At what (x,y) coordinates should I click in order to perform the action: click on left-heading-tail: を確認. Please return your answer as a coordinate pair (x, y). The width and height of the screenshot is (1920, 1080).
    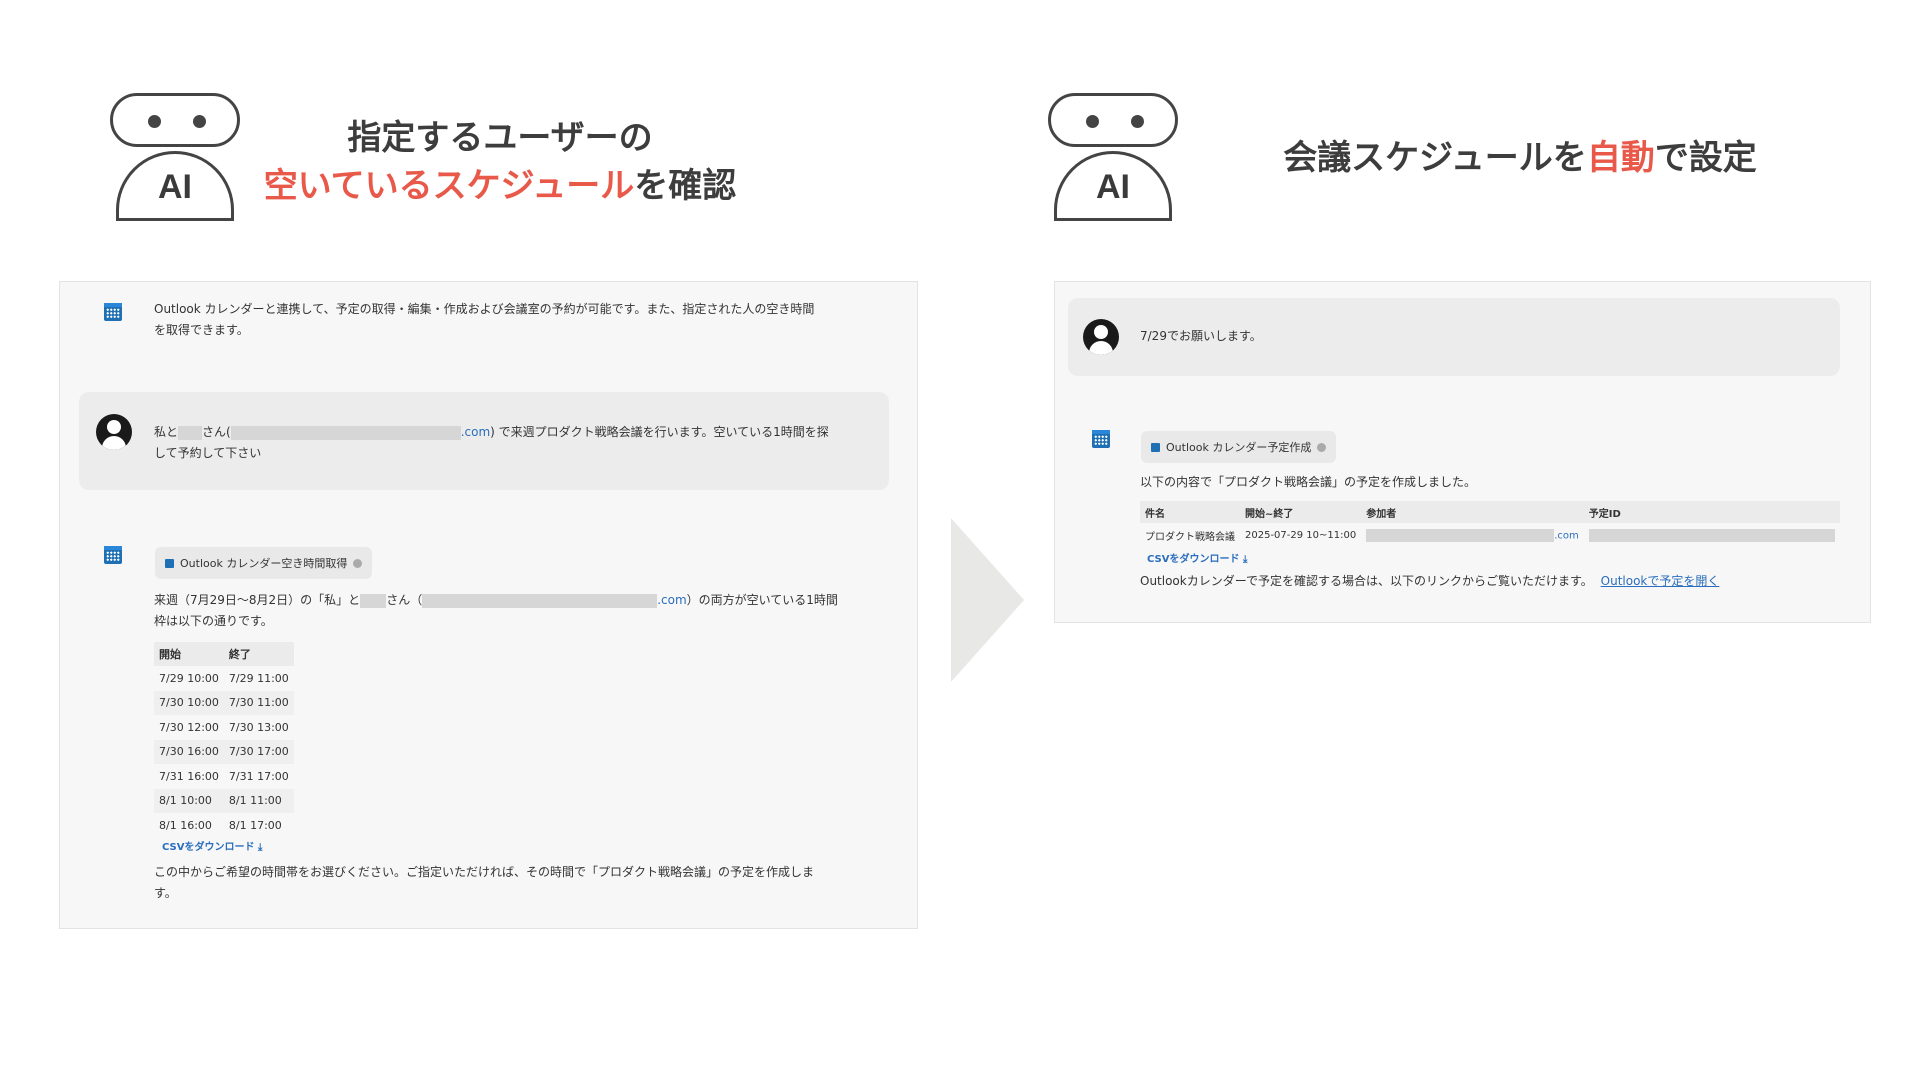
    Looking at the image, I should click on (685, 186).